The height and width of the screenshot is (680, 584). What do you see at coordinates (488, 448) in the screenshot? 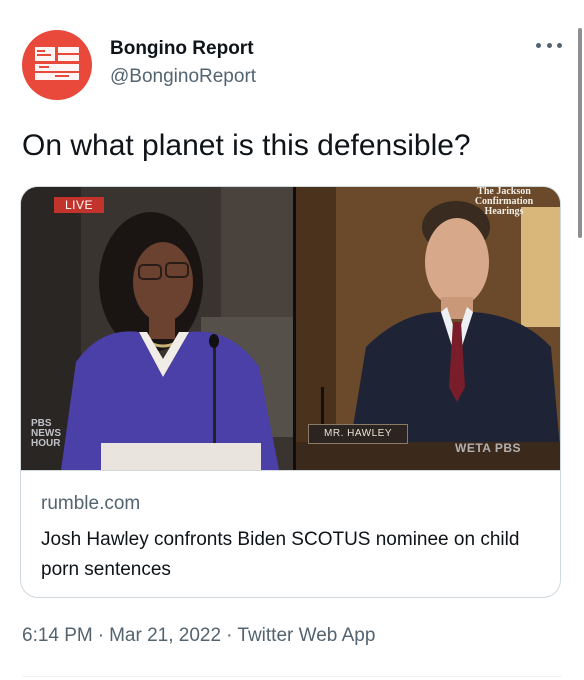
I see `weta-pbs-logo: WETA PBS` at bounding box center [488, 448].